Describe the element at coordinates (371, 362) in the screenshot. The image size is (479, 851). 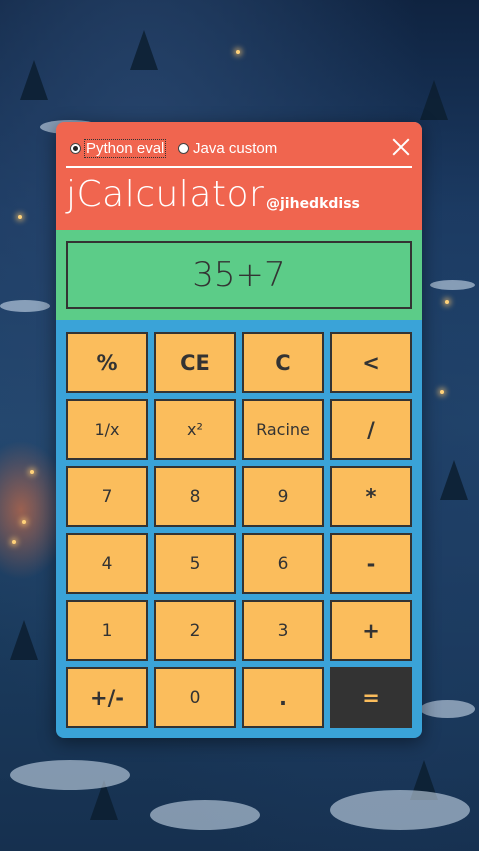
I see `backspace-button: <` at that location.